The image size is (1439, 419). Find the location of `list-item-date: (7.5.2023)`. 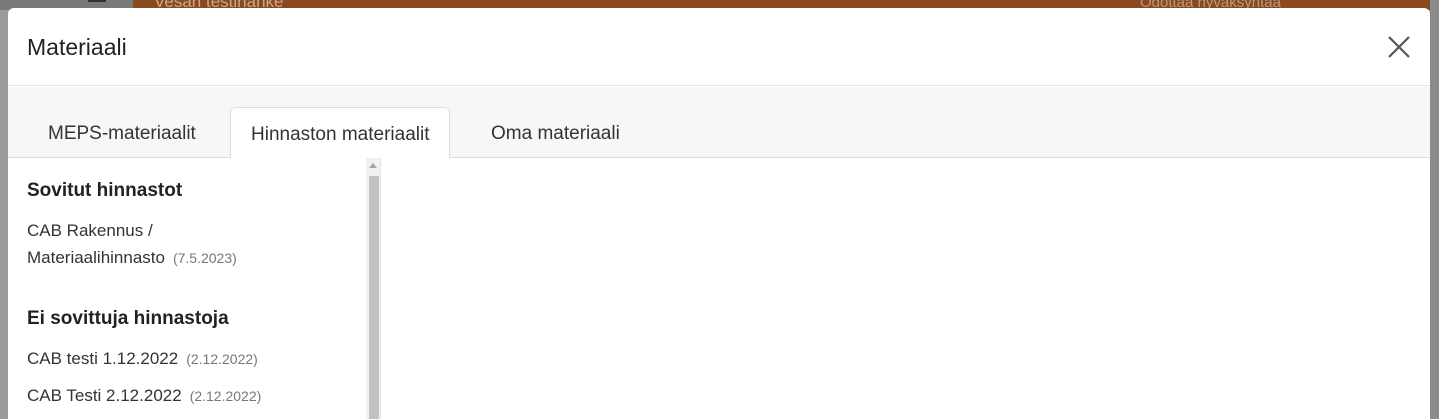

list-item-date: (7.5.2023) is located at coordinates (204, 258).